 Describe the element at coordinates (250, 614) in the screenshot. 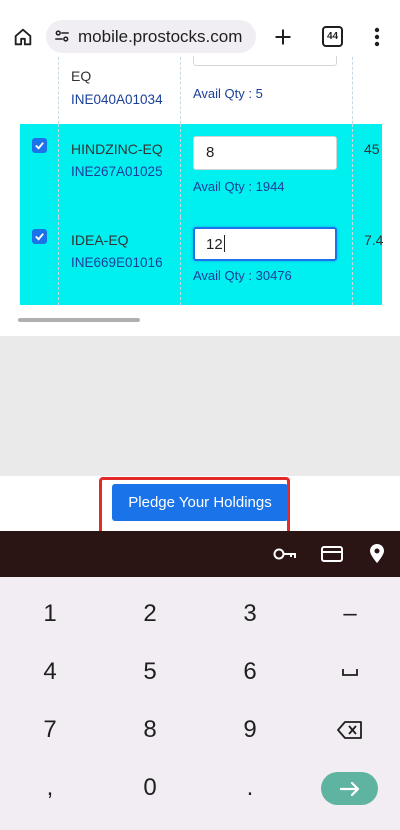

I see `key-3: 3` at that location.